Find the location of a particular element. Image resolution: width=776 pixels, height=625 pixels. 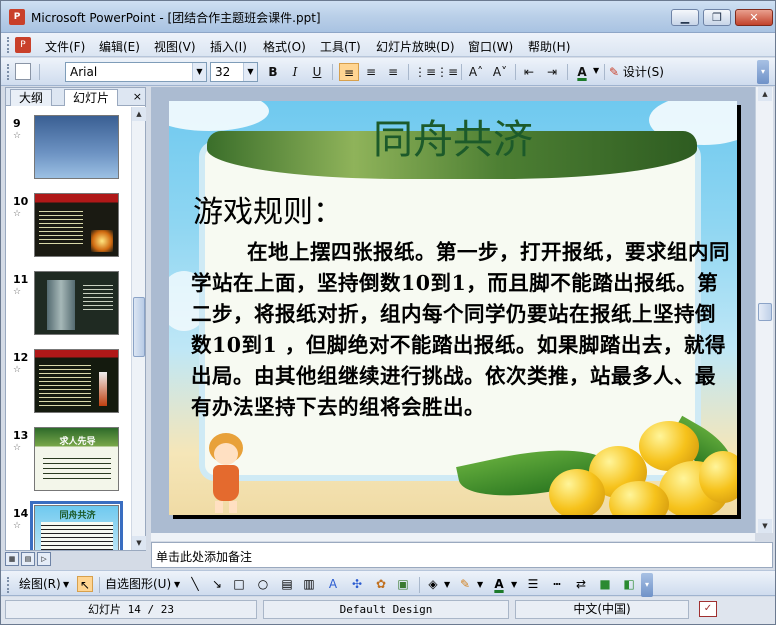

select-pointer-icon: ↖ is located at coordinates (85, 584).